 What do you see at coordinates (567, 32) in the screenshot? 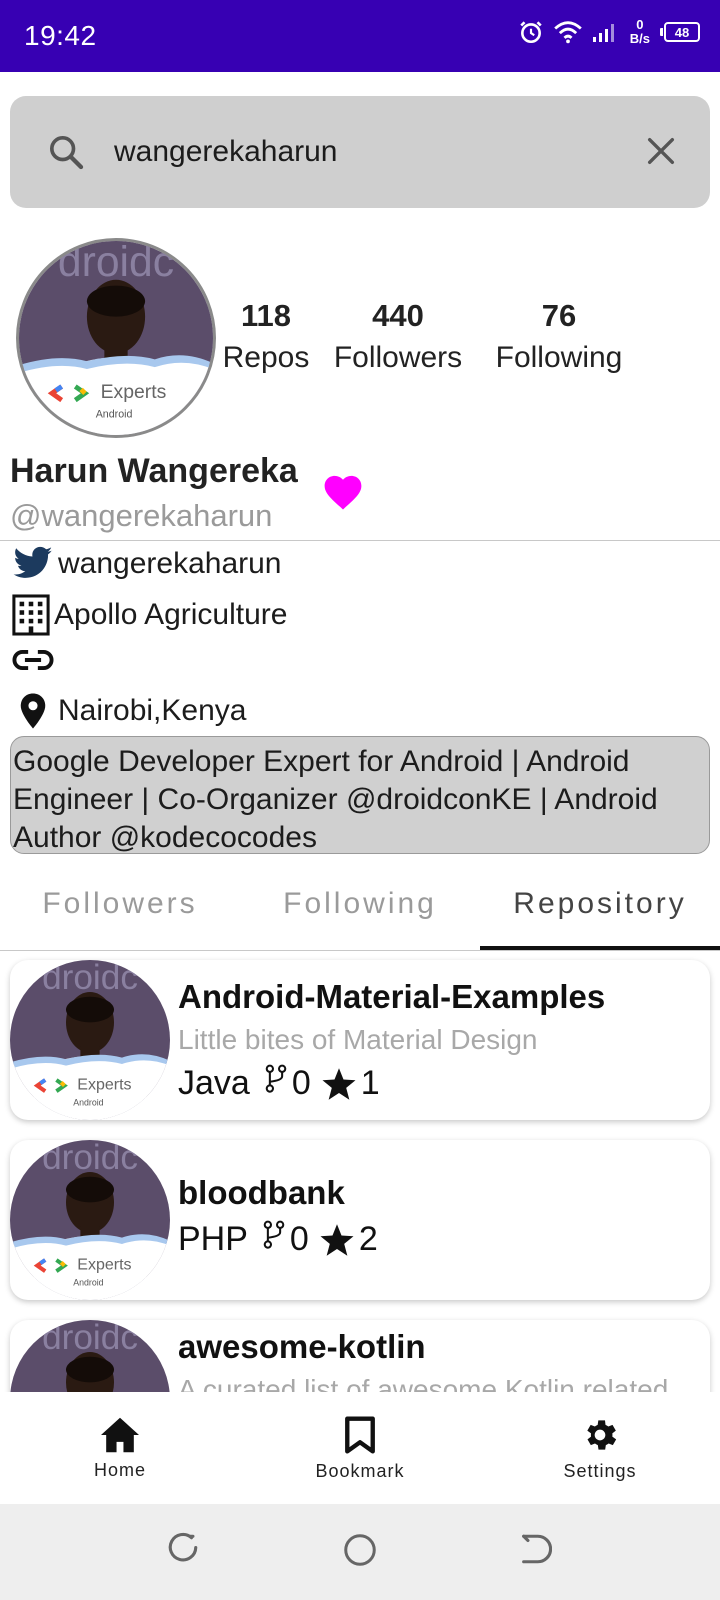
I see `wifi-icon` at bounding box center [567, 32].